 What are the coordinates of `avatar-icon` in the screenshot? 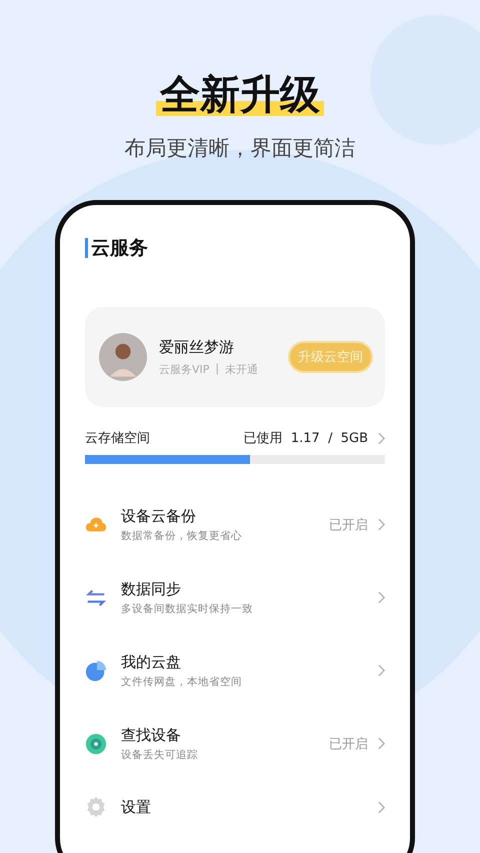 It's located at (123, 357).